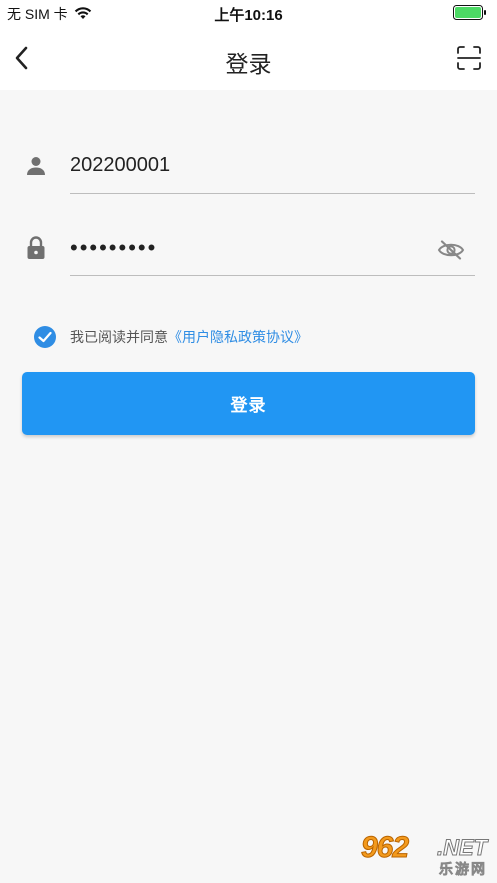 The width and height of the screenshot is (497, 883). I want to click on scan-button, so click(469, 58).